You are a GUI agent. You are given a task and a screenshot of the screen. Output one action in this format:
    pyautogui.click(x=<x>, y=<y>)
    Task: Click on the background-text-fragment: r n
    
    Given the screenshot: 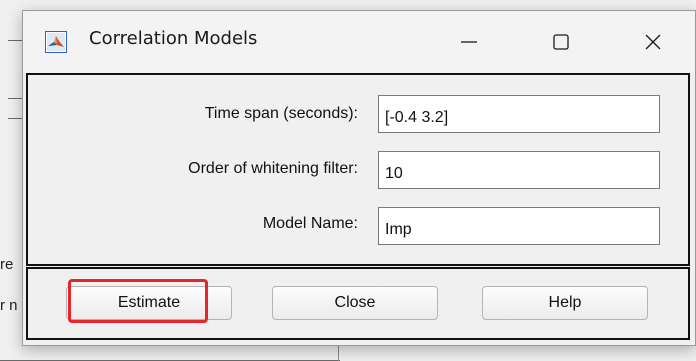 What is the action you would take?
    pyautogui.click(x=9, y=305)
    